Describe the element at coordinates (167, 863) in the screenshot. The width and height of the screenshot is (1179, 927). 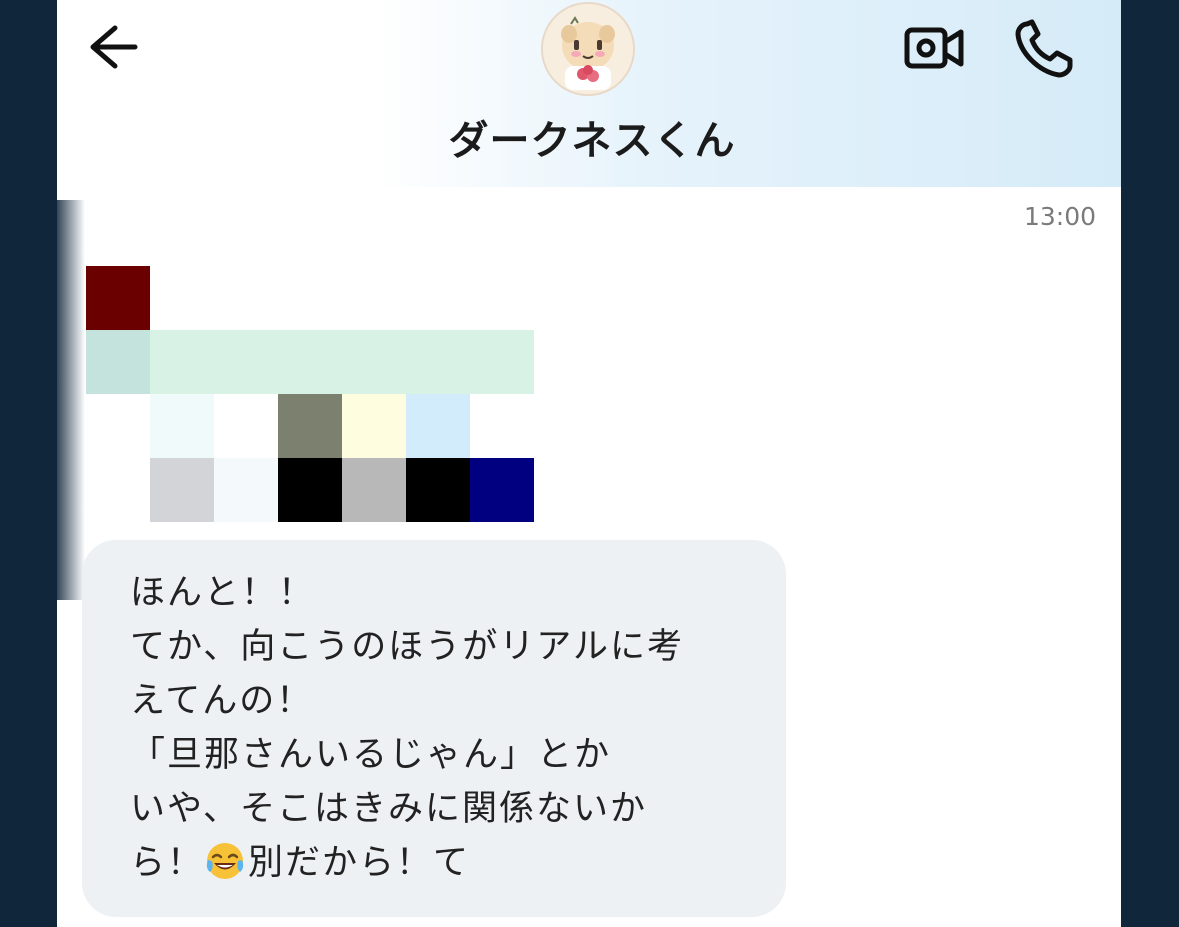
I see `message-fragment: ら！` at that location.